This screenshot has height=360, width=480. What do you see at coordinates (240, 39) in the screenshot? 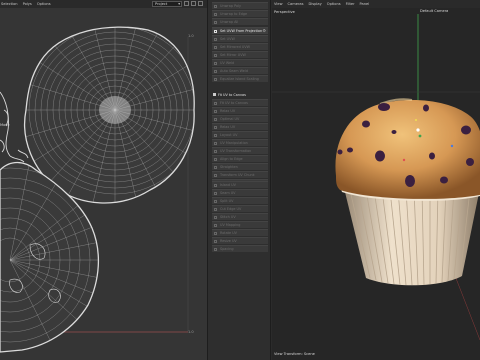
I see `tool-button: Set UVW` at bounding box center [240, 39].